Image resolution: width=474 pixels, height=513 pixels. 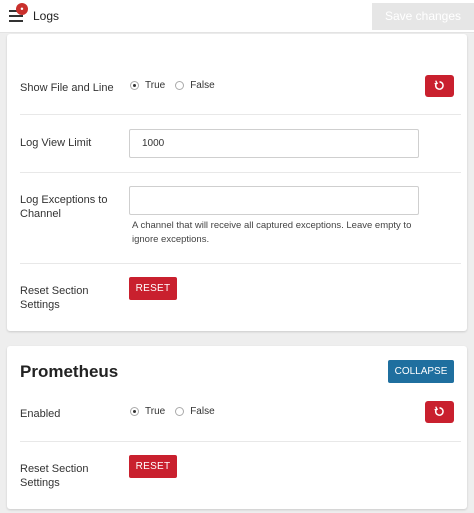 I want to click on log-exceptions-channel-input, so click(x=274, y=200).